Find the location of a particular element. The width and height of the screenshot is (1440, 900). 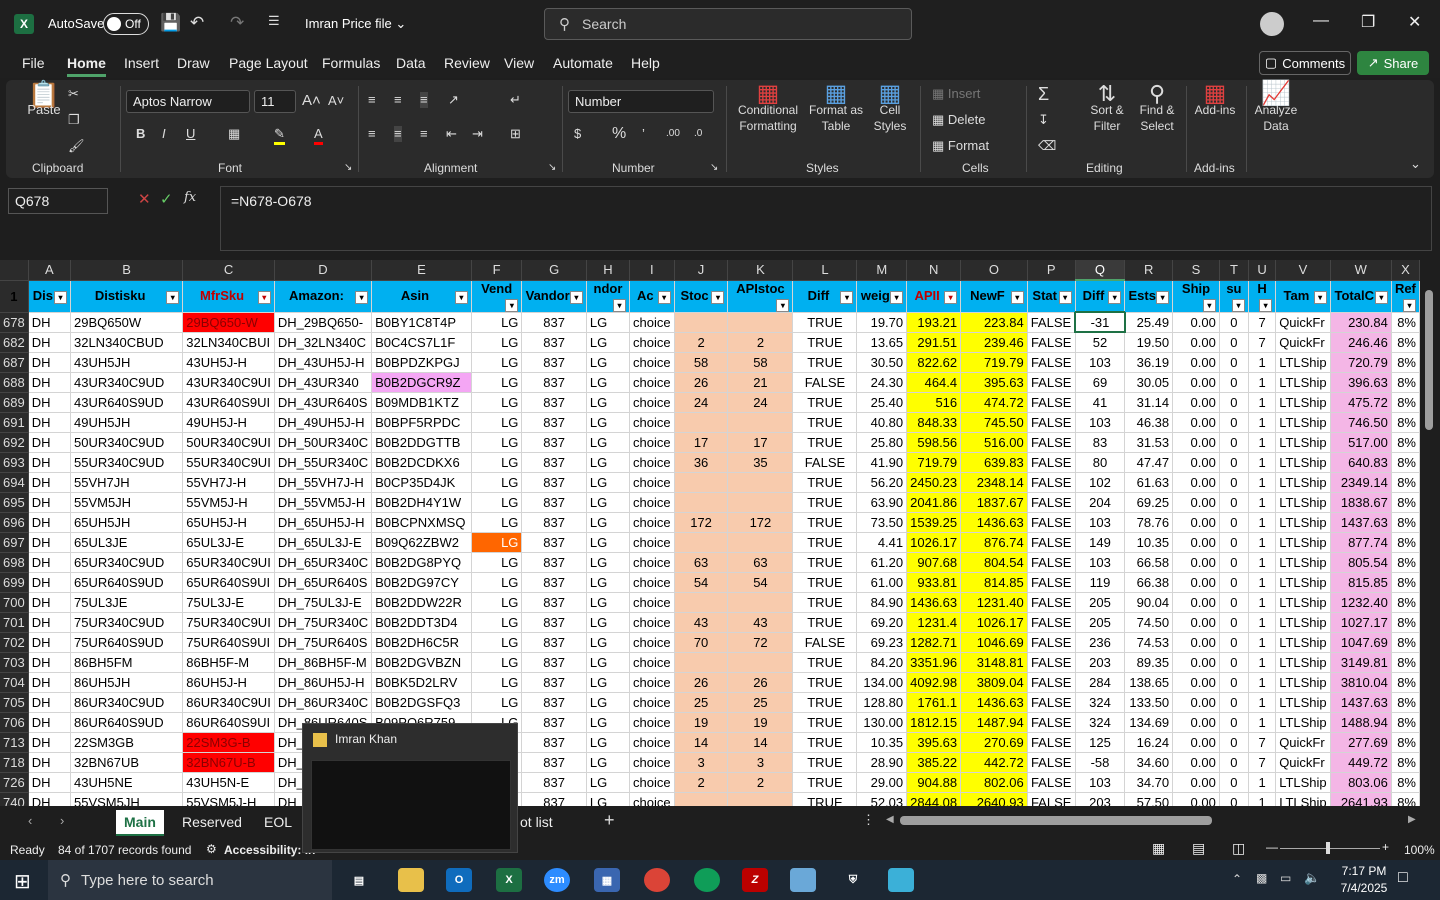

menu-data: Data is located at coordinates (411, 63).